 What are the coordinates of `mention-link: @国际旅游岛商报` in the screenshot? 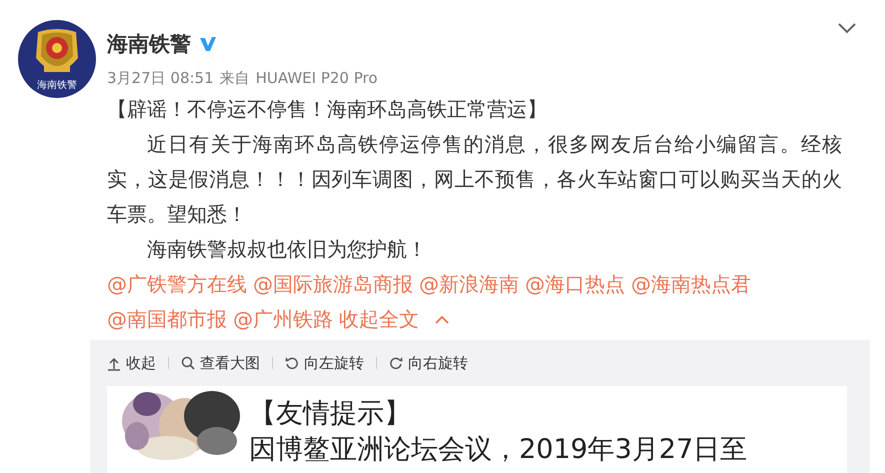 It's located at (333, 284).